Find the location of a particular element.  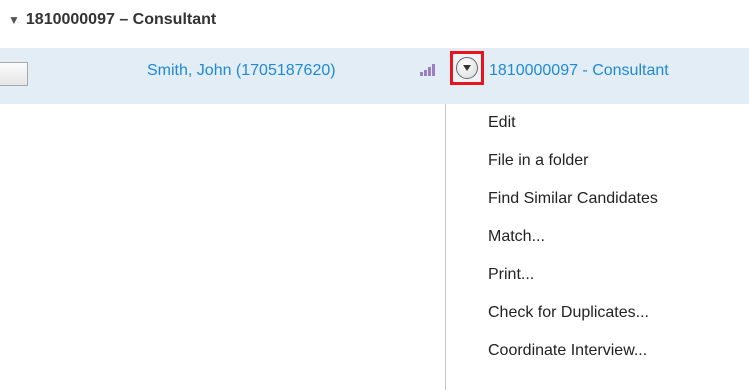

bar-chart-icon is located at coordinates (427, 70).